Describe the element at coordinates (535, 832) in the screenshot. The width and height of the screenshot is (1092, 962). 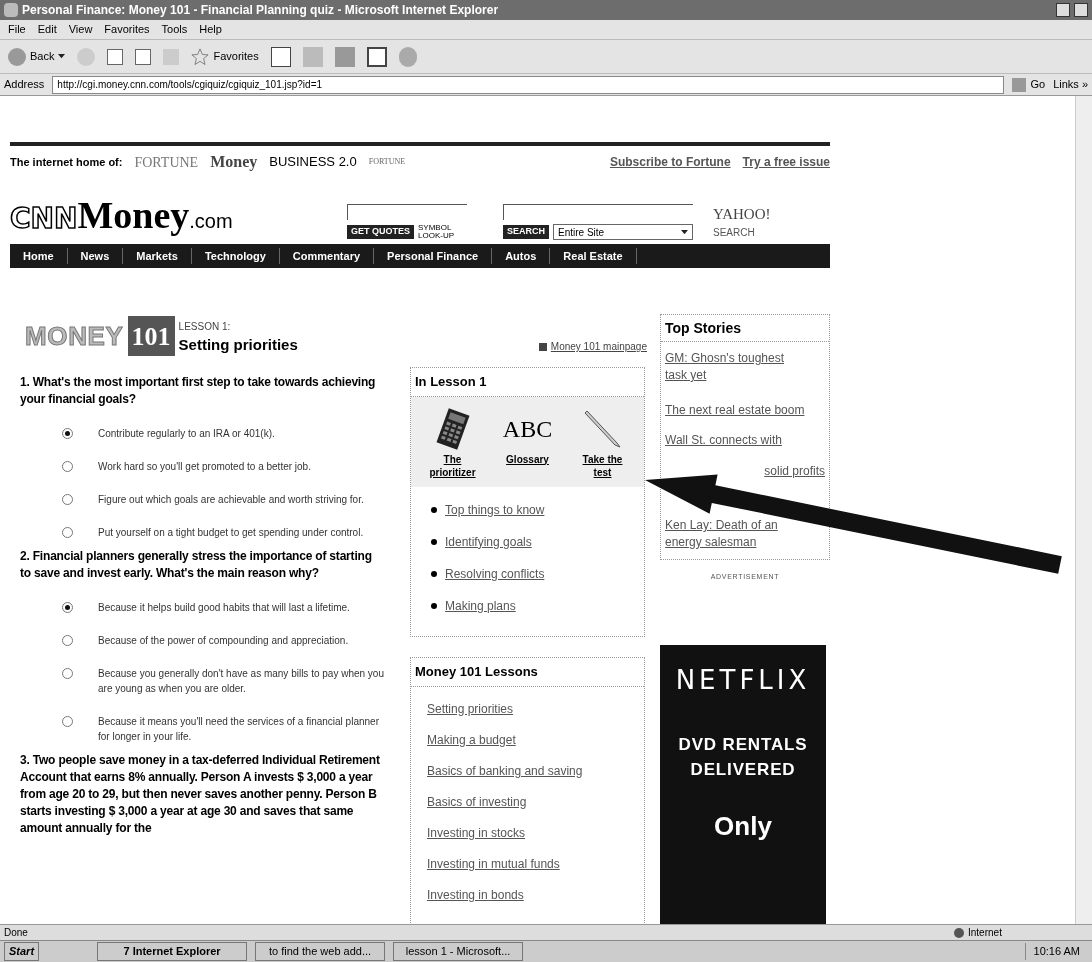
I see `lesson-link: Investing in stocks` at that location.